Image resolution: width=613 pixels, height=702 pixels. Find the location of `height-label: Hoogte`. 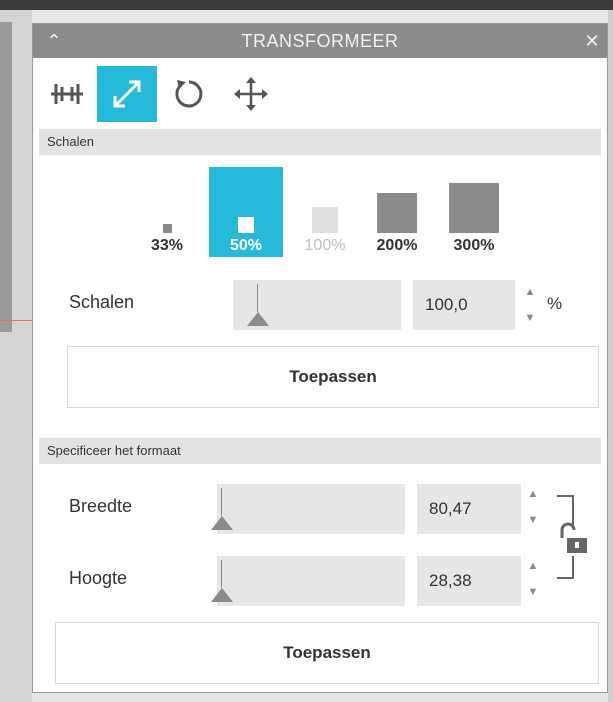

height-label: Hoogte is located at coordinates (98, 578).